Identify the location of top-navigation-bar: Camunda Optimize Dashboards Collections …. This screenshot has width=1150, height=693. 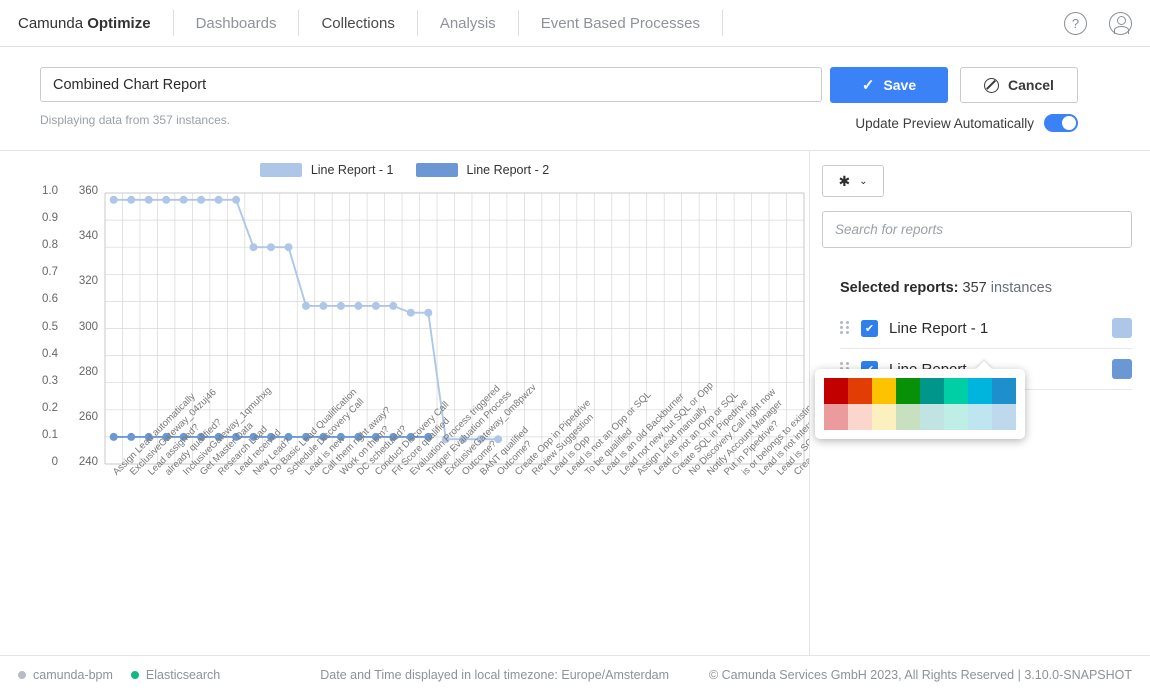
(575, 23).